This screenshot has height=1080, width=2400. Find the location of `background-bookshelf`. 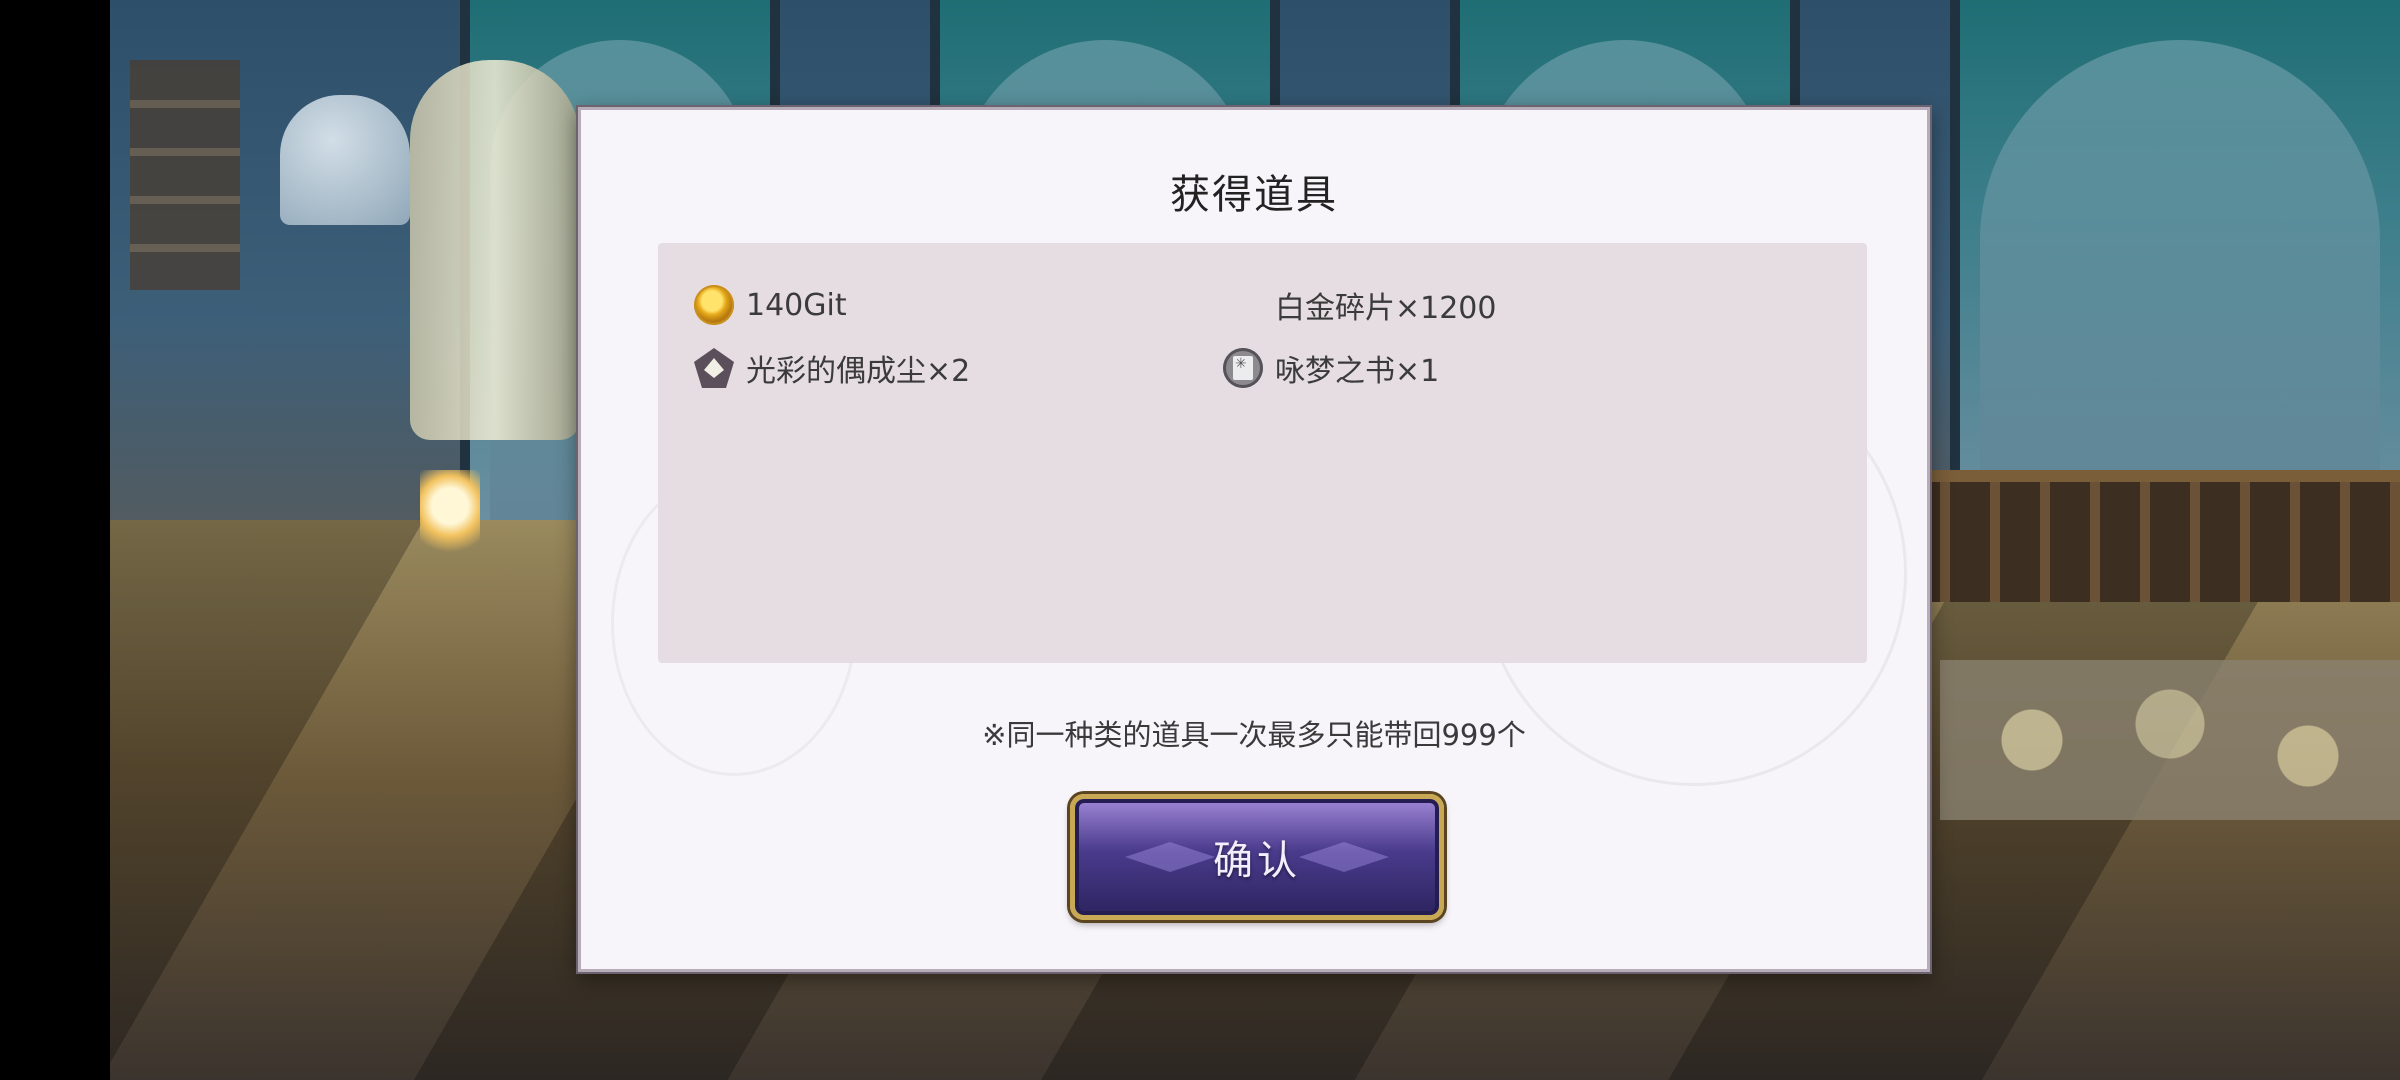

background-bookshelf is located at coordinates (185, 175).